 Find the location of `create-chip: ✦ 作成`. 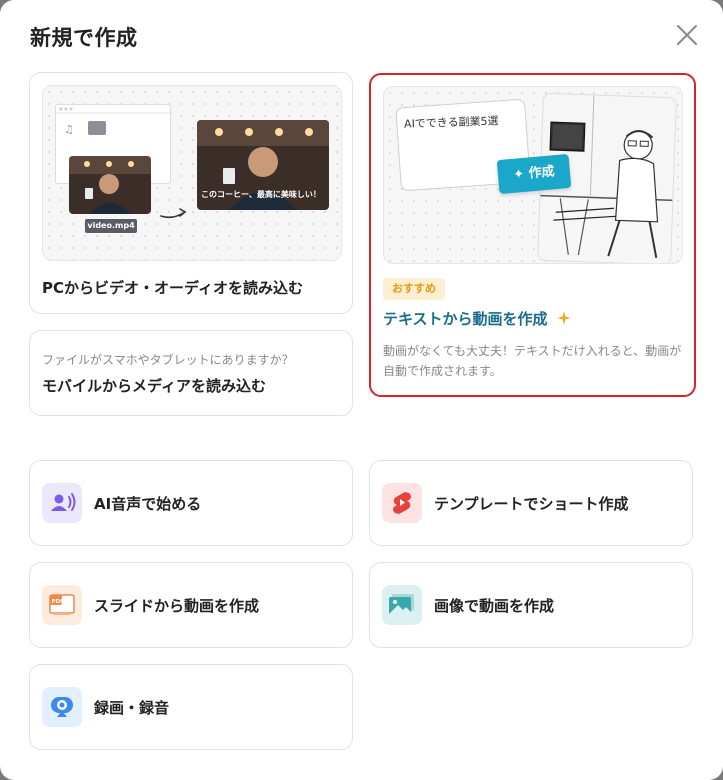

create-chip: ✦ 作成 is located at coordinates (534, 174).